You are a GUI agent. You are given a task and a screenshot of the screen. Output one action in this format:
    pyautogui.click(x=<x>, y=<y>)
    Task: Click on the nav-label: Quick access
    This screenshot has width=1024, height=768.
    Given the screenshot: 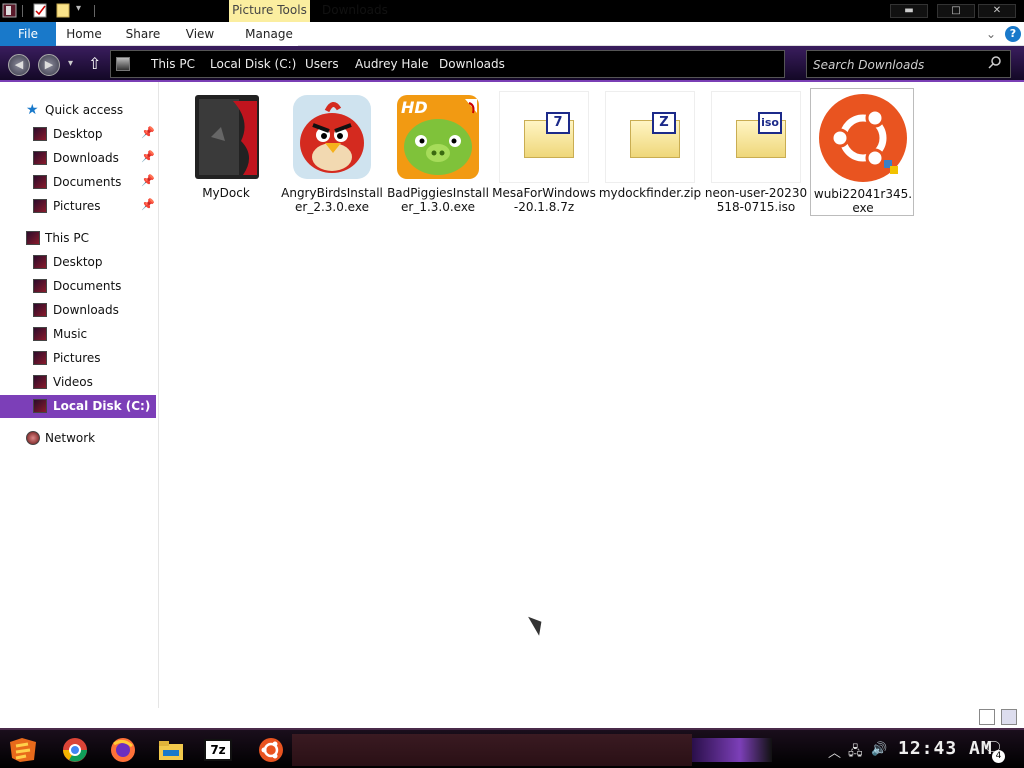 What is the action you would take?
    pyautogui.click(x=84, y=110)
    